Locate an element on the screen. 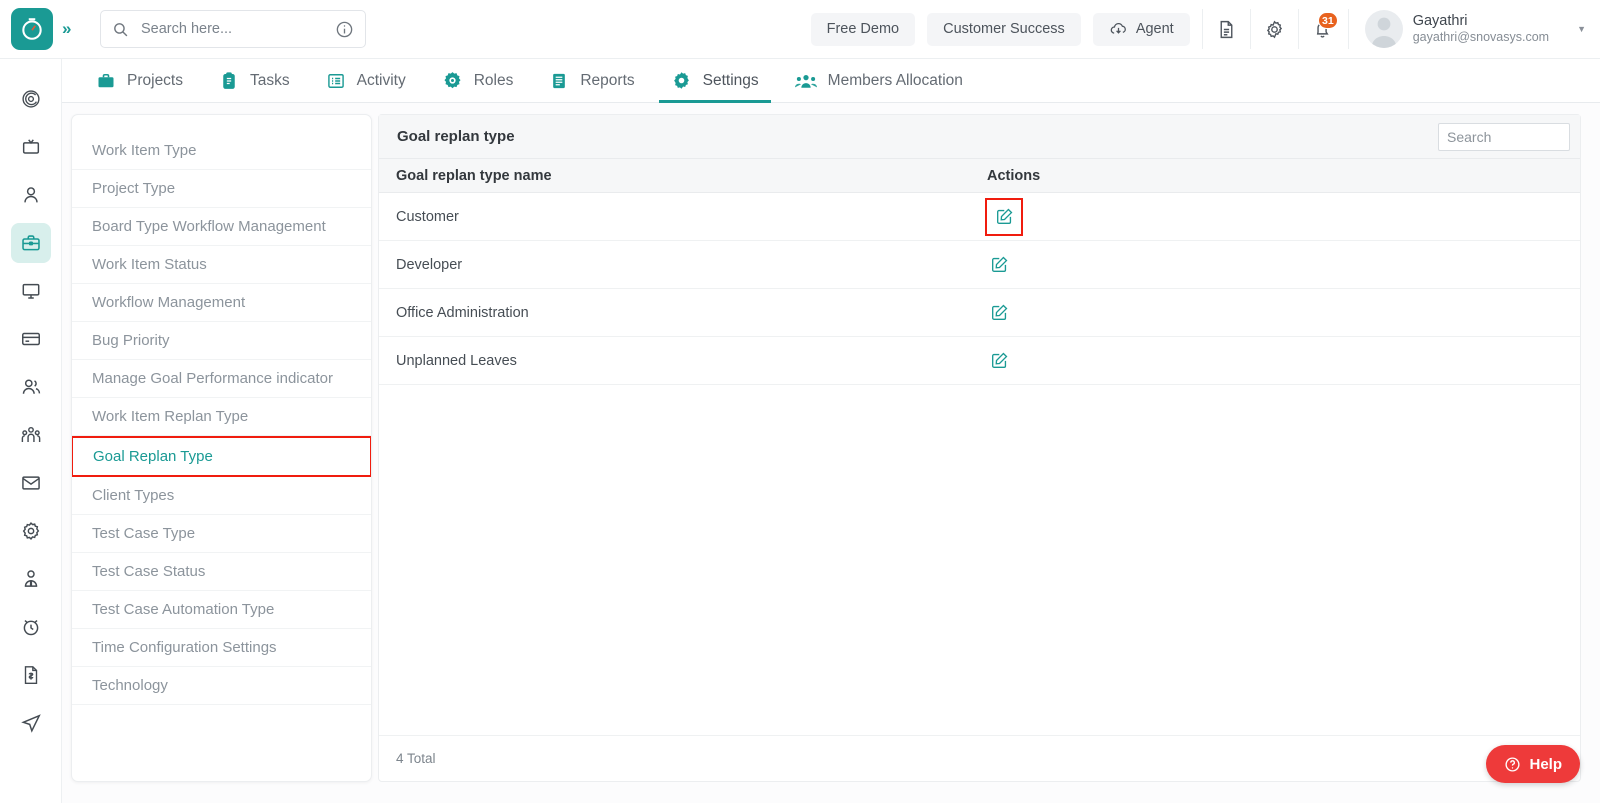 The height and width of the screenshot is (803, 1600). customer-success-button: Customer Success is located at coordinates (1004, 29).